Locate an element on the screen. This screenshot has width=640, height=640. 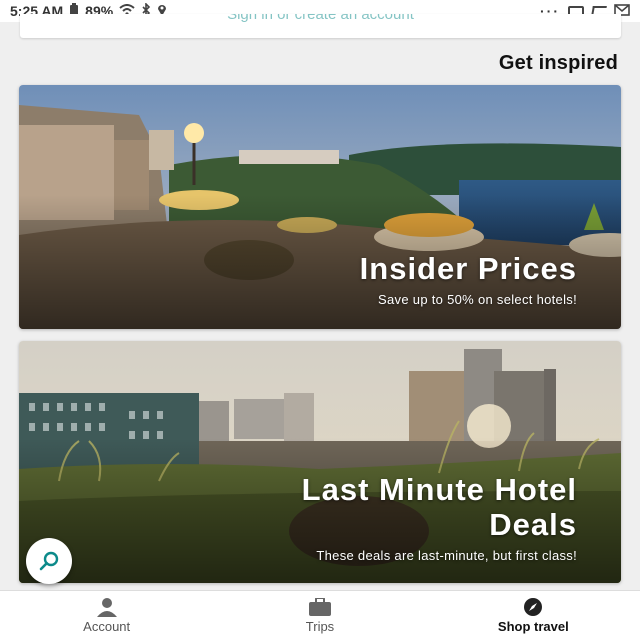
signin-card: Sign in or create an account is located at coordinates (320, 26).